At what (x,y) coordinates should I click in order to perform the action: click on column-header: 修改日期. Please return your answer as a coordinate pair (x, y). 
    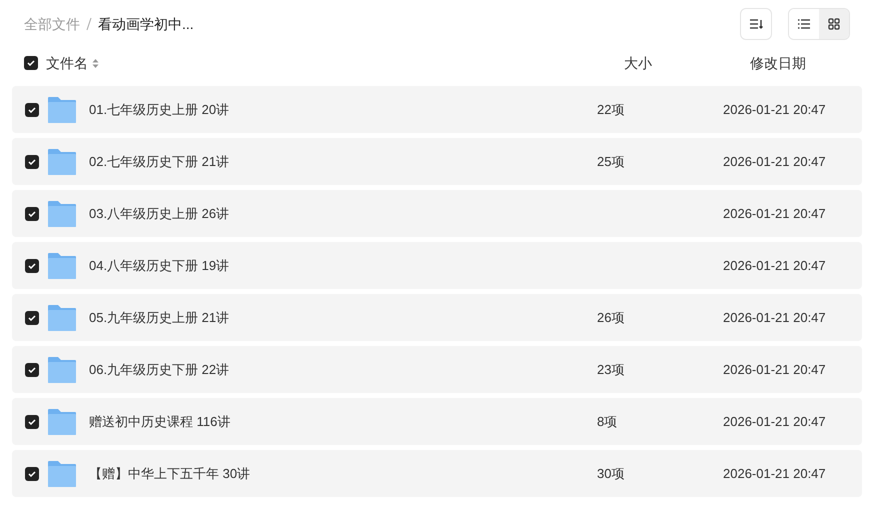
    Looking at the image, I should click on (778, 63).